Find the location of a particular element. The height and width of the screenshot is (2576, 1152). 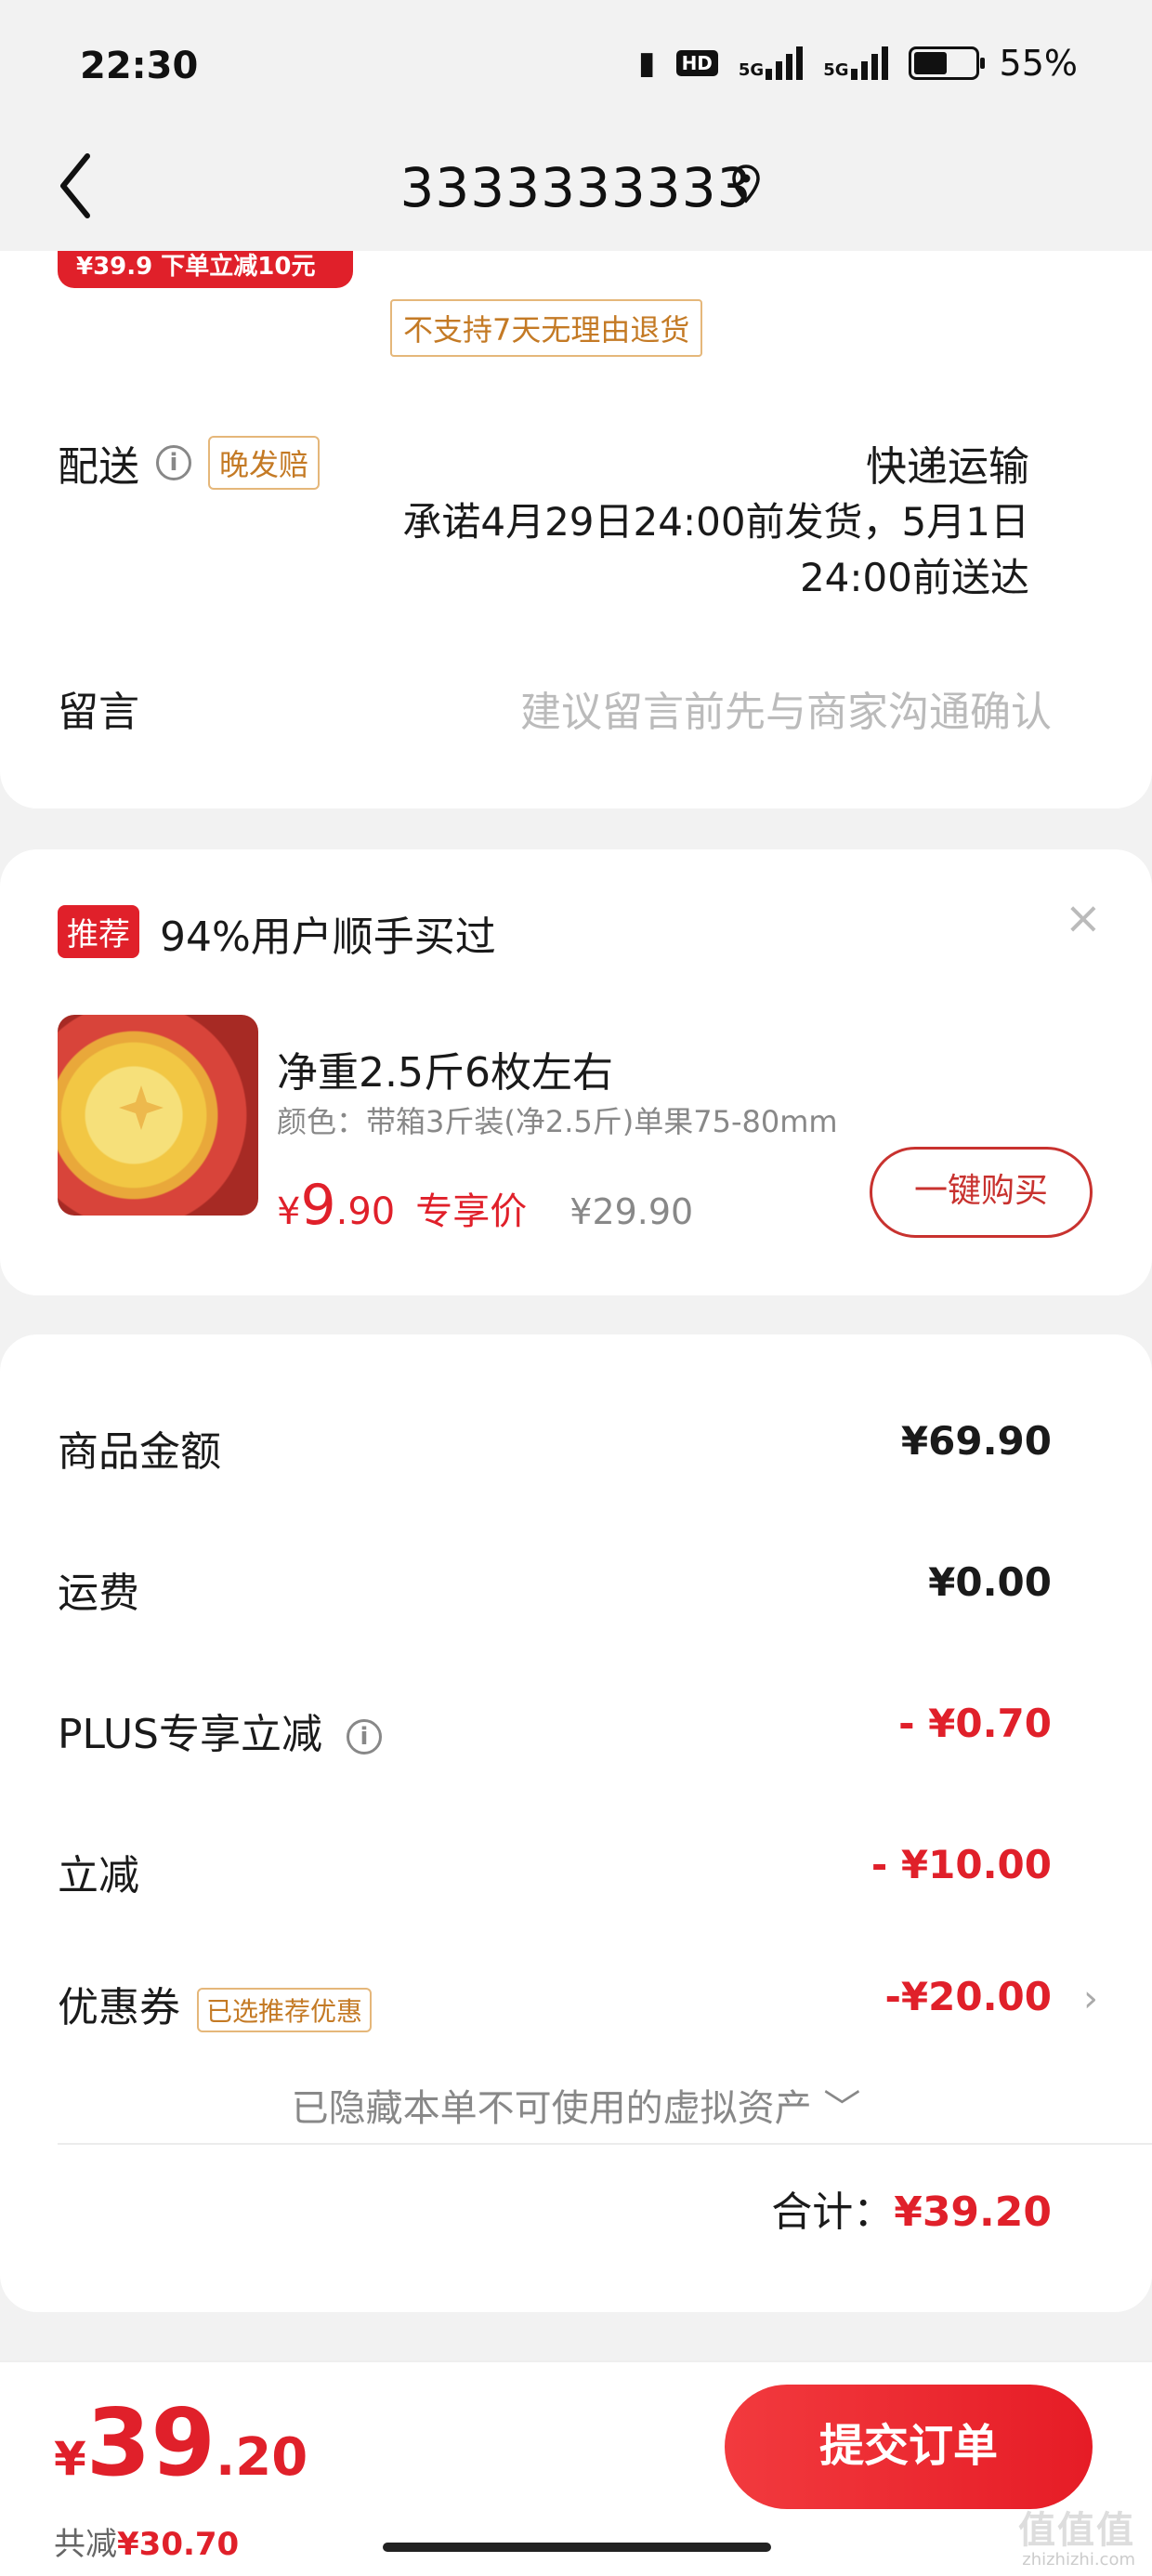

no-return-tag: 不支持7天无理由退货 is located at coordinates (546, 328).